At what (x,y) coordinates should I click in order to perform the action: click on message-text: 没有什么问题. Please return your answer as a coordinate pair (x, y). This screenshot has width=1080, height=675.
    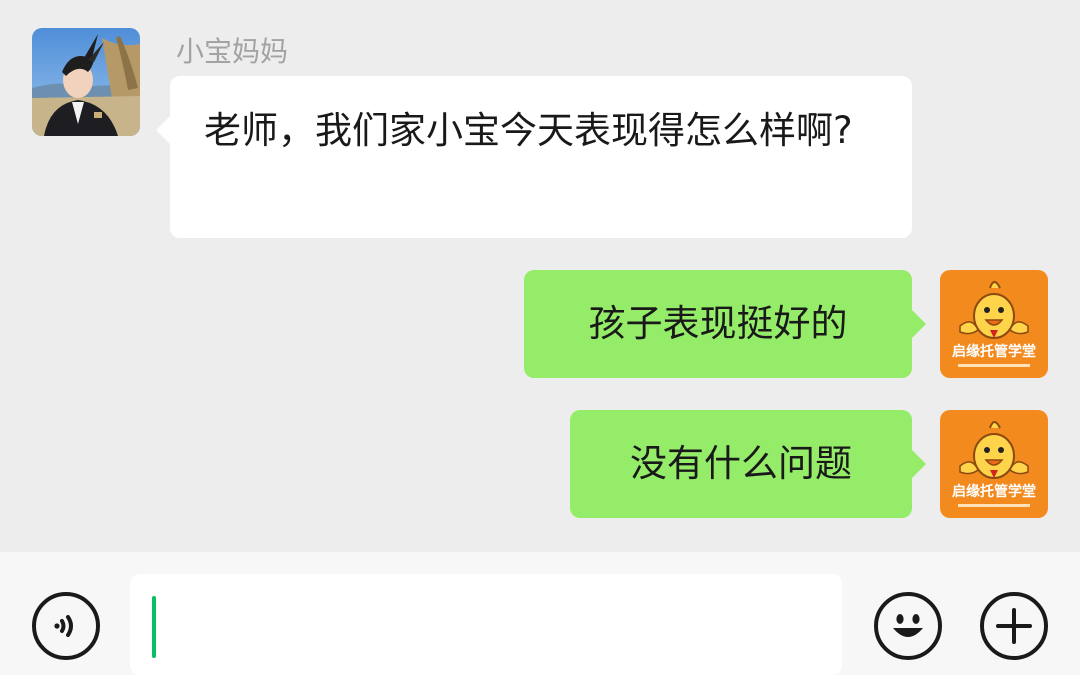
    Looking at the image, I should click on (741, 463).